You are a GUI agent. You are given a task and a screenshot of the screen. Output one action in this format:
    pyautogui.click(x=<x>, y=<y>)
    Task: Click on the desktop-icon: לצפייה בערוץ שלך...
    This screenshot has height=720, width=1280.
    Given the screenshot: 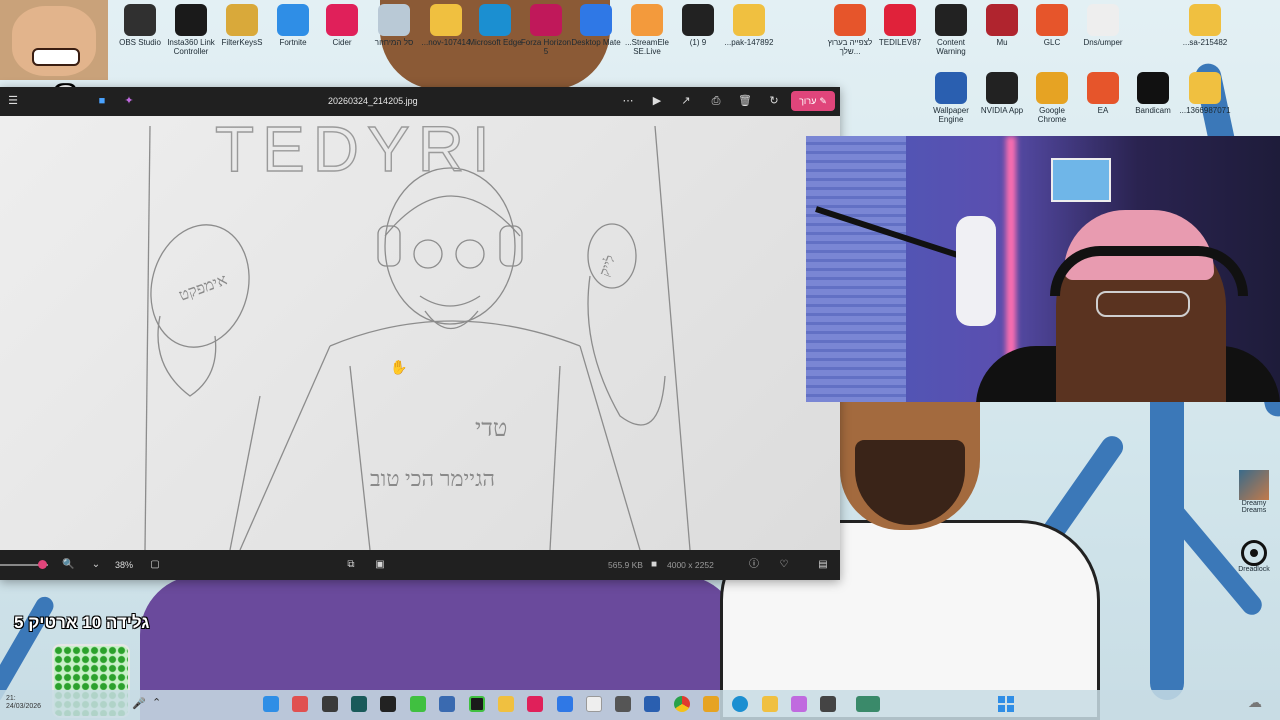 What is the action you would take?
    pyautogui.click(x=850, y=28)
    